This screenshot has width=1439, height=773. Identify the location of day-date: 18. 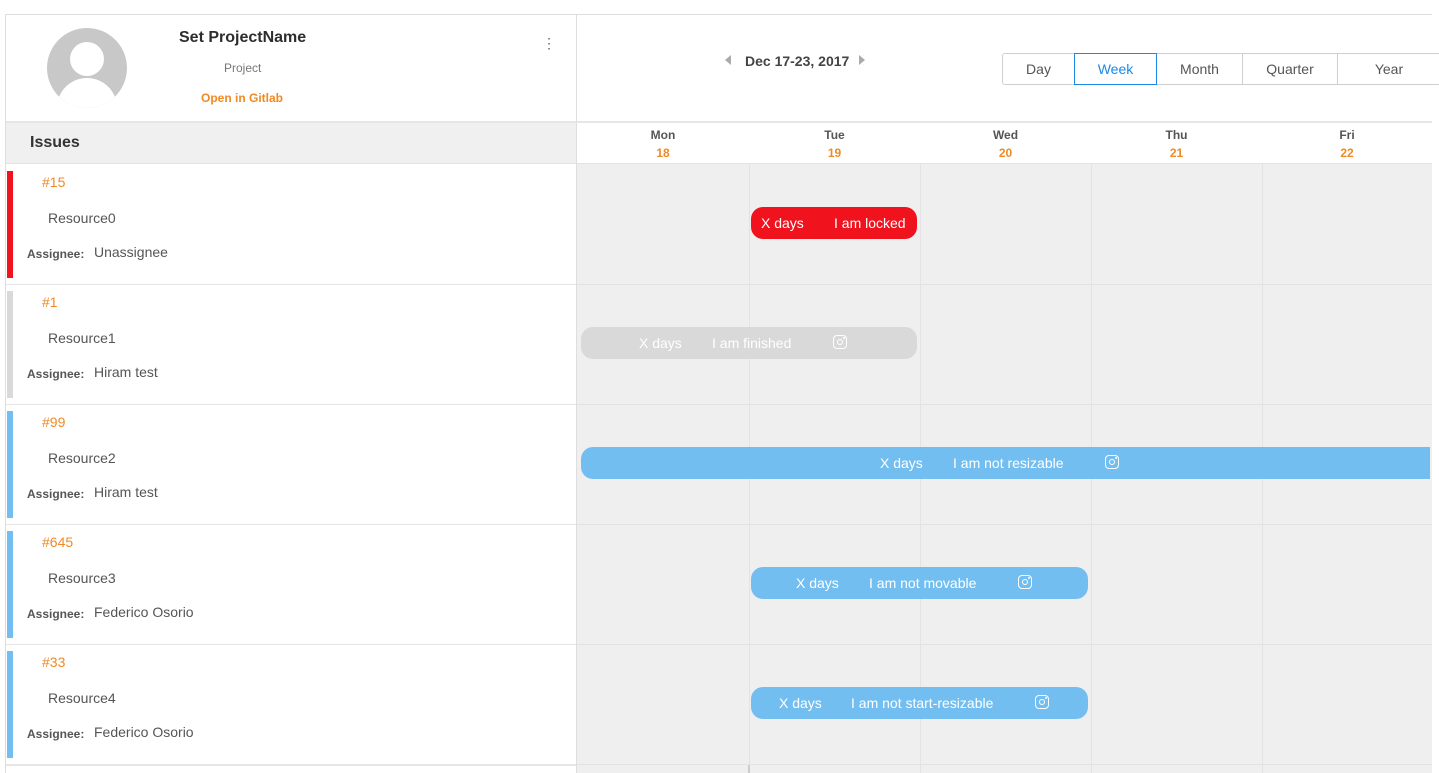
(663, 153).